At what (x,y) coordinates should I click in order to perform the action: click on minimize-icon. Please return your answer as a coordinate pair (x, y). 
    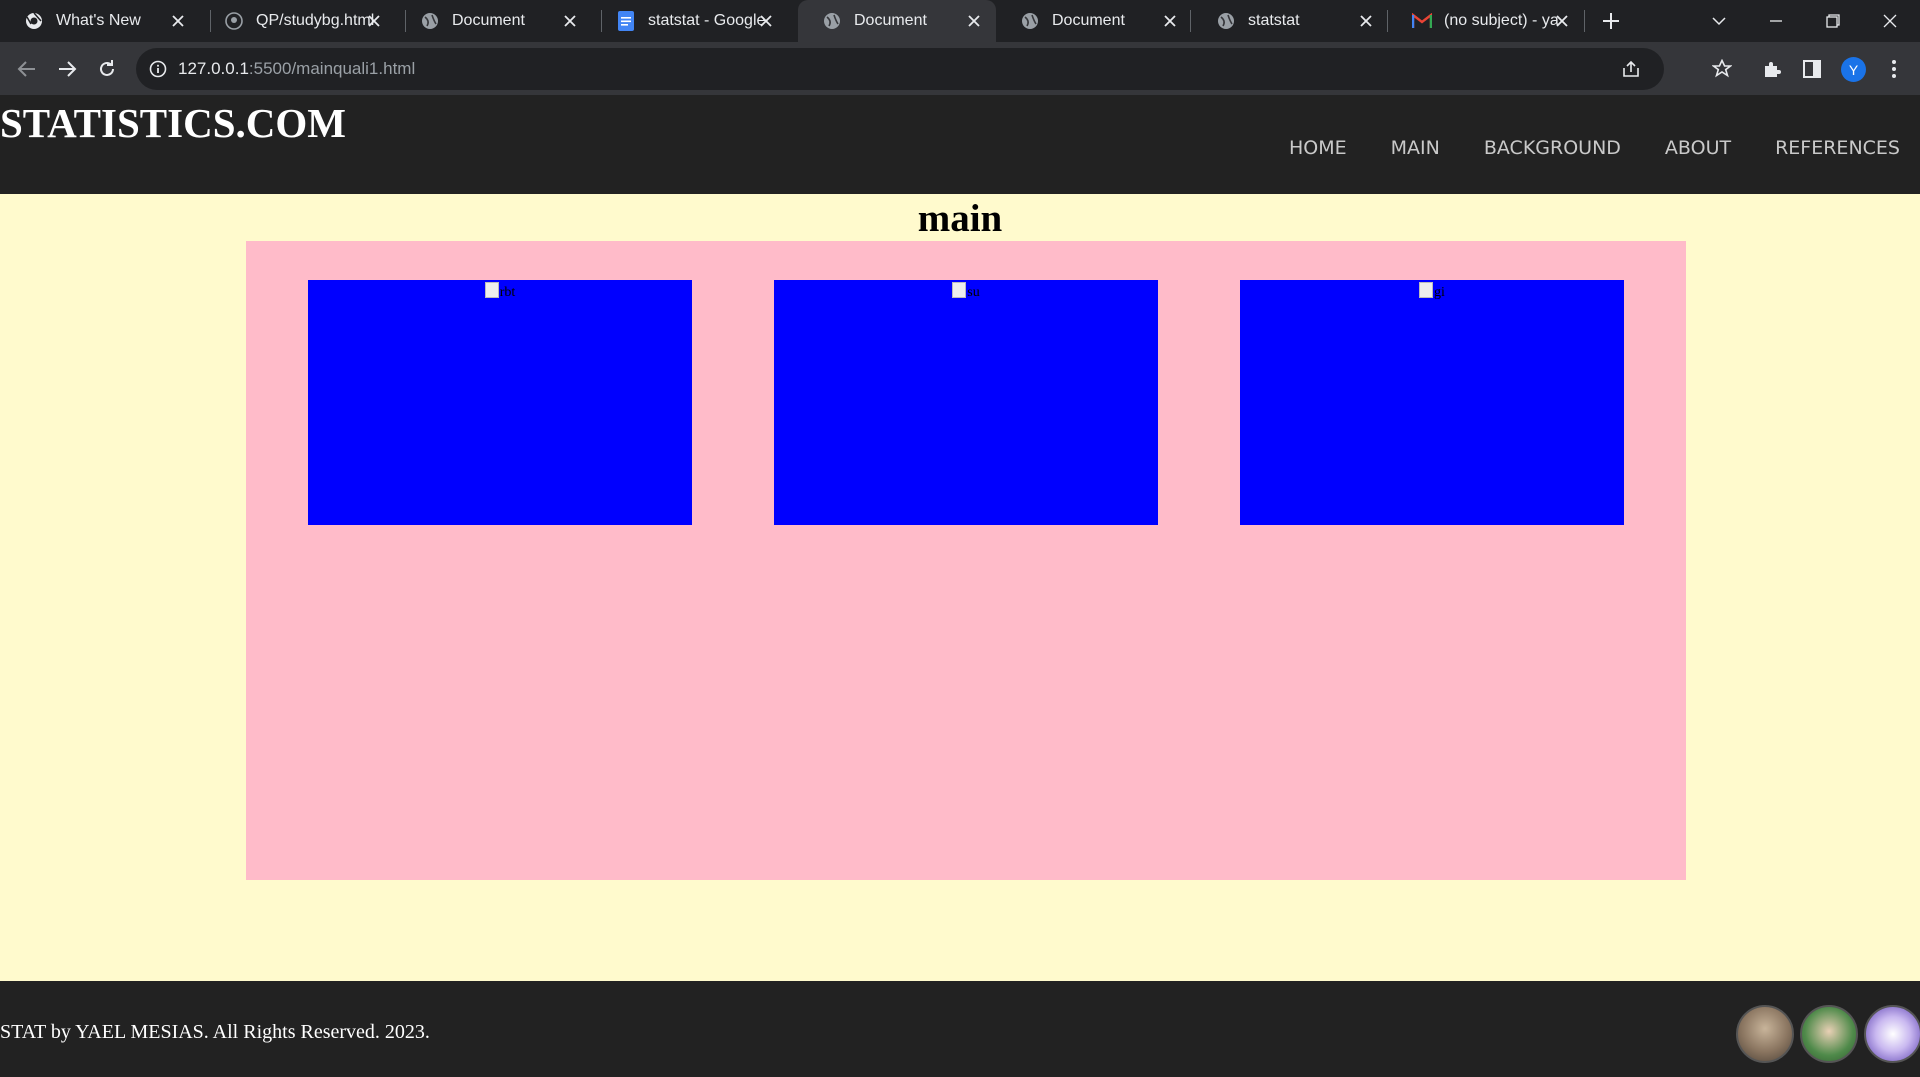
    Looking at the image, I should click on (1776, 21).